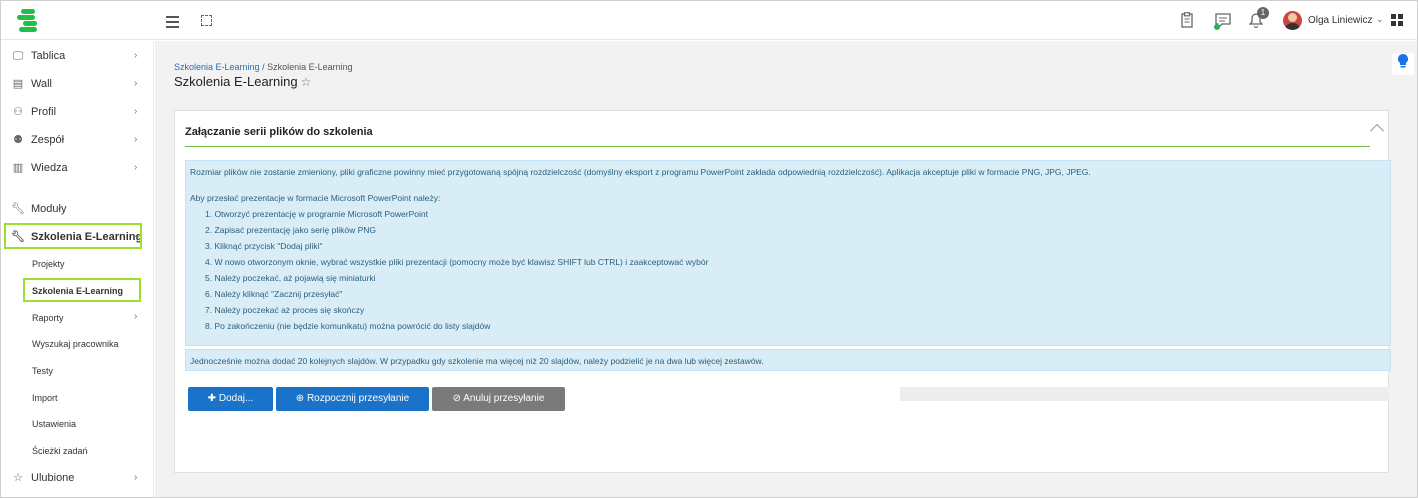 Image resolution: width=1418 pixels, height=498 pixels. I want to click on ban-icon: ⊘, so click(456, 398).